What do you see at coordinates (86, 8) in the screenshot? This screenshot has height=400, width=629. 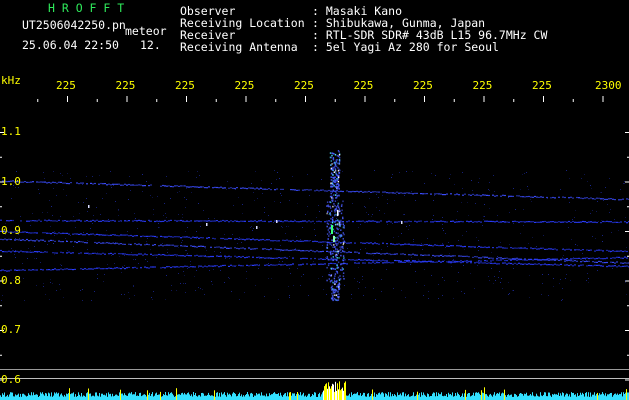 I see `program-name: H R O F F T` at bounding box center [86, 8].